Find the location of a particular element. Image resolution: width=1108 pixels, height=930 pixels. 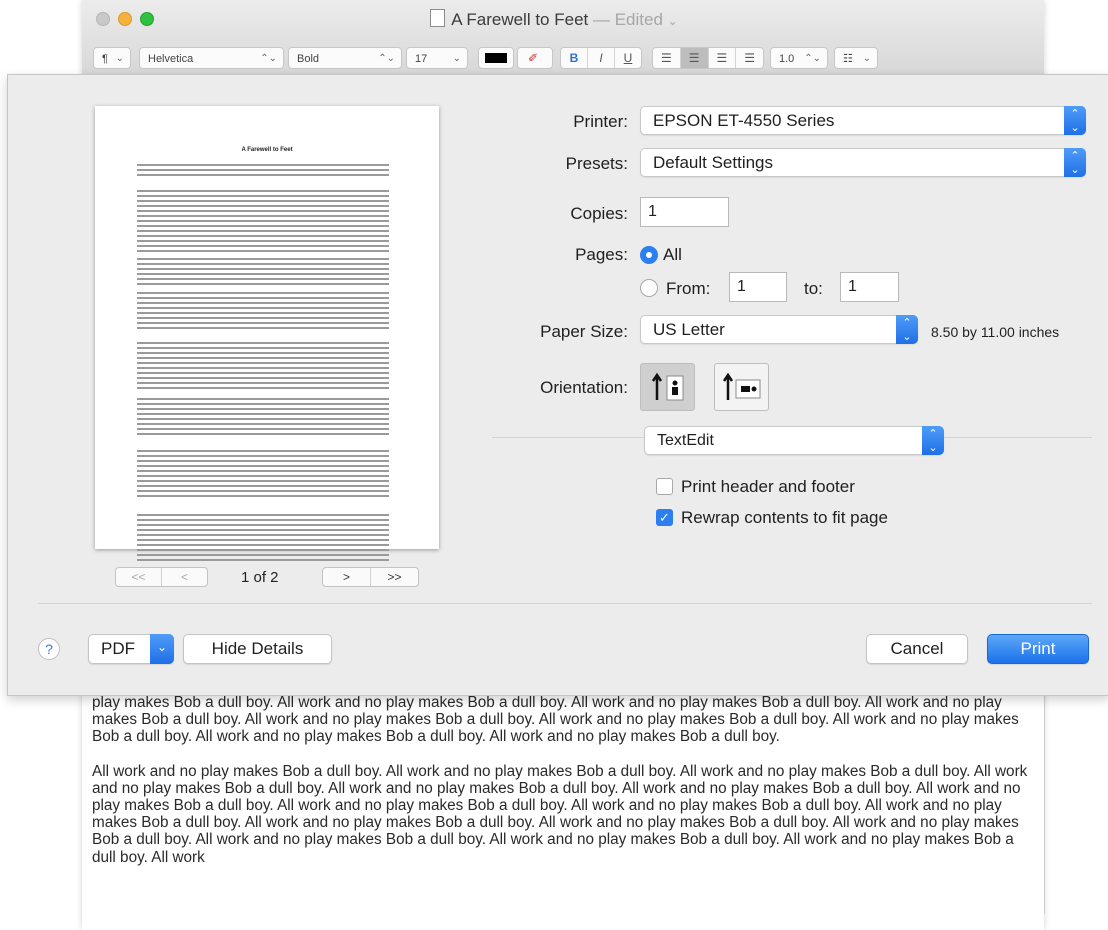

presets-value: Default Settings is located at coordinates (713, 162).